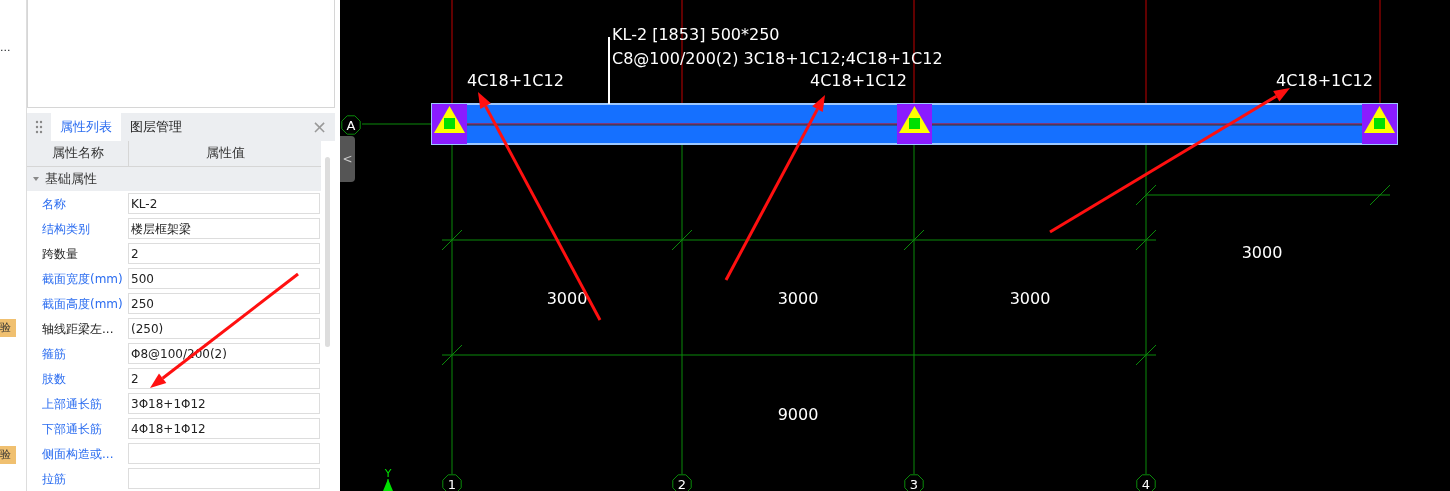 Image resolution: width=1450 pixels, height=491 pixels. What do you see at coordinates (72, 429) in the screenshot?
I see `property-label: 下部通长筋` at bounding box center [72, 429].